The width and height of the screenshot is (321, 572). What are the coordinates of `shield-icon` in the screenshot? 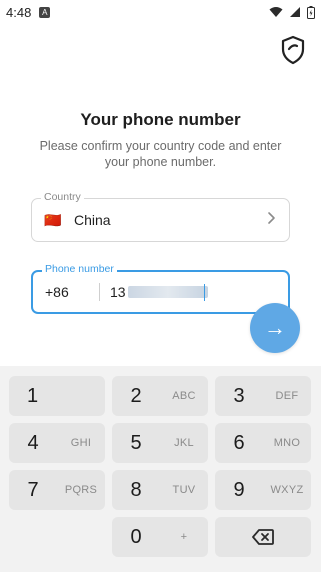 It's located at (293, 50).